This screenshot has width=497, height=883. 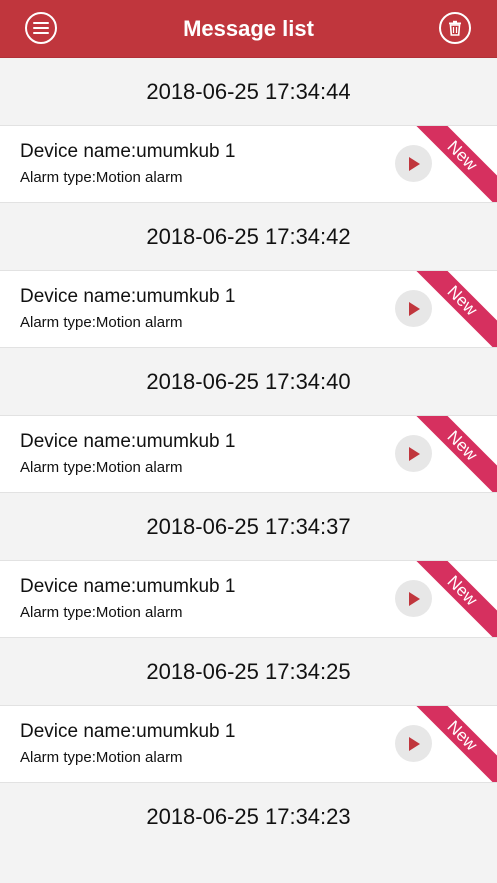 I want to click on timestamp-header: 2018-06-25 17:34:37, so click(x=248, y=526).